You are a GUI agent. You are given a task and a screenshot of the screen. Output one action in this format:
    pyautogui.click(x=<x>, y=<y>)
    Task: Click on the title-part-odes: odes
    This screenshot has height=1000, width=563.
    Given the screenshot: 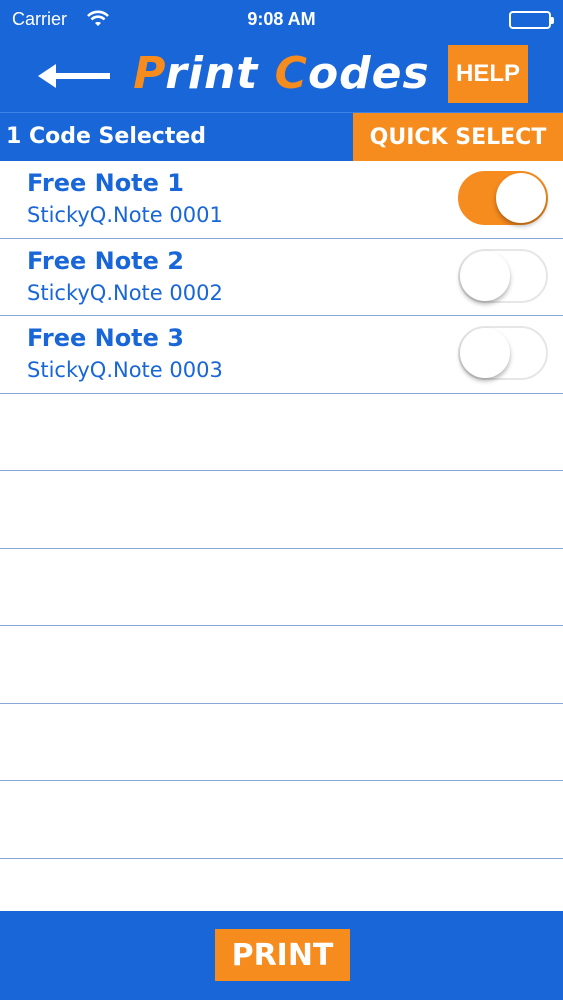 What is the action you would take?
    pyautogui.click(x=368, y=73)
    